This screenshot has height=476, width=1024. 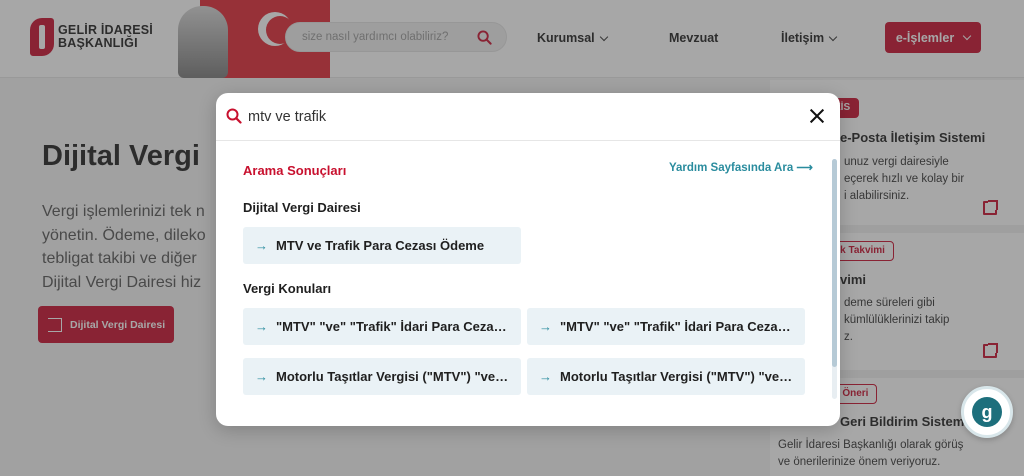 What do you see at coordinates (741, 167) in the screenshot?
I see `help-page-search-link: Yardım Sayfasında Ara ⟶` at bounding box center [741, 167].